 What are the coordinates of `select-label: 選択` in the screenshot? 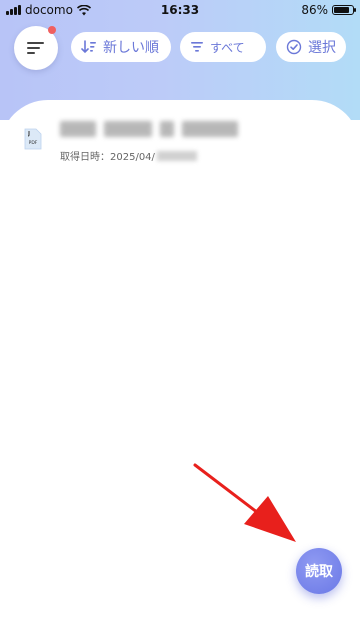 It's located at (322, 48).